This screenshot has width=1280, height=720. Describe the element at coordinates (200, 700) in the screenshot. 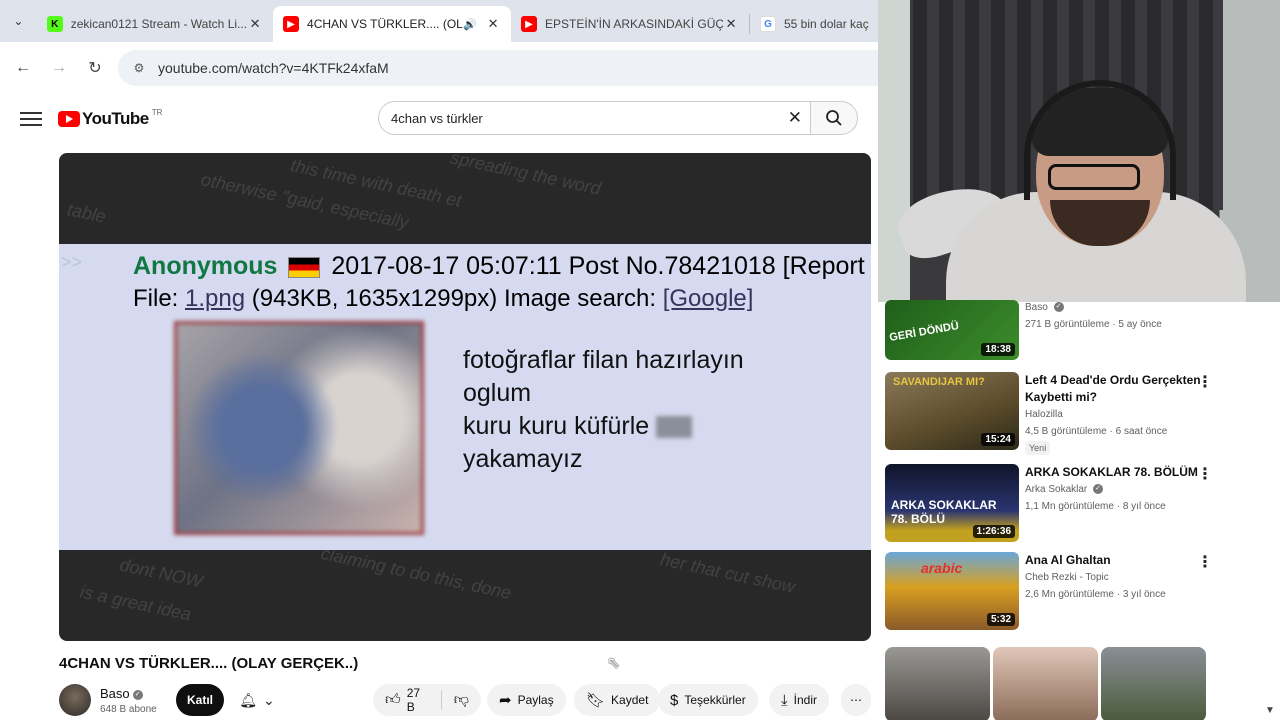

I see `join-button: Katıl` at that location.